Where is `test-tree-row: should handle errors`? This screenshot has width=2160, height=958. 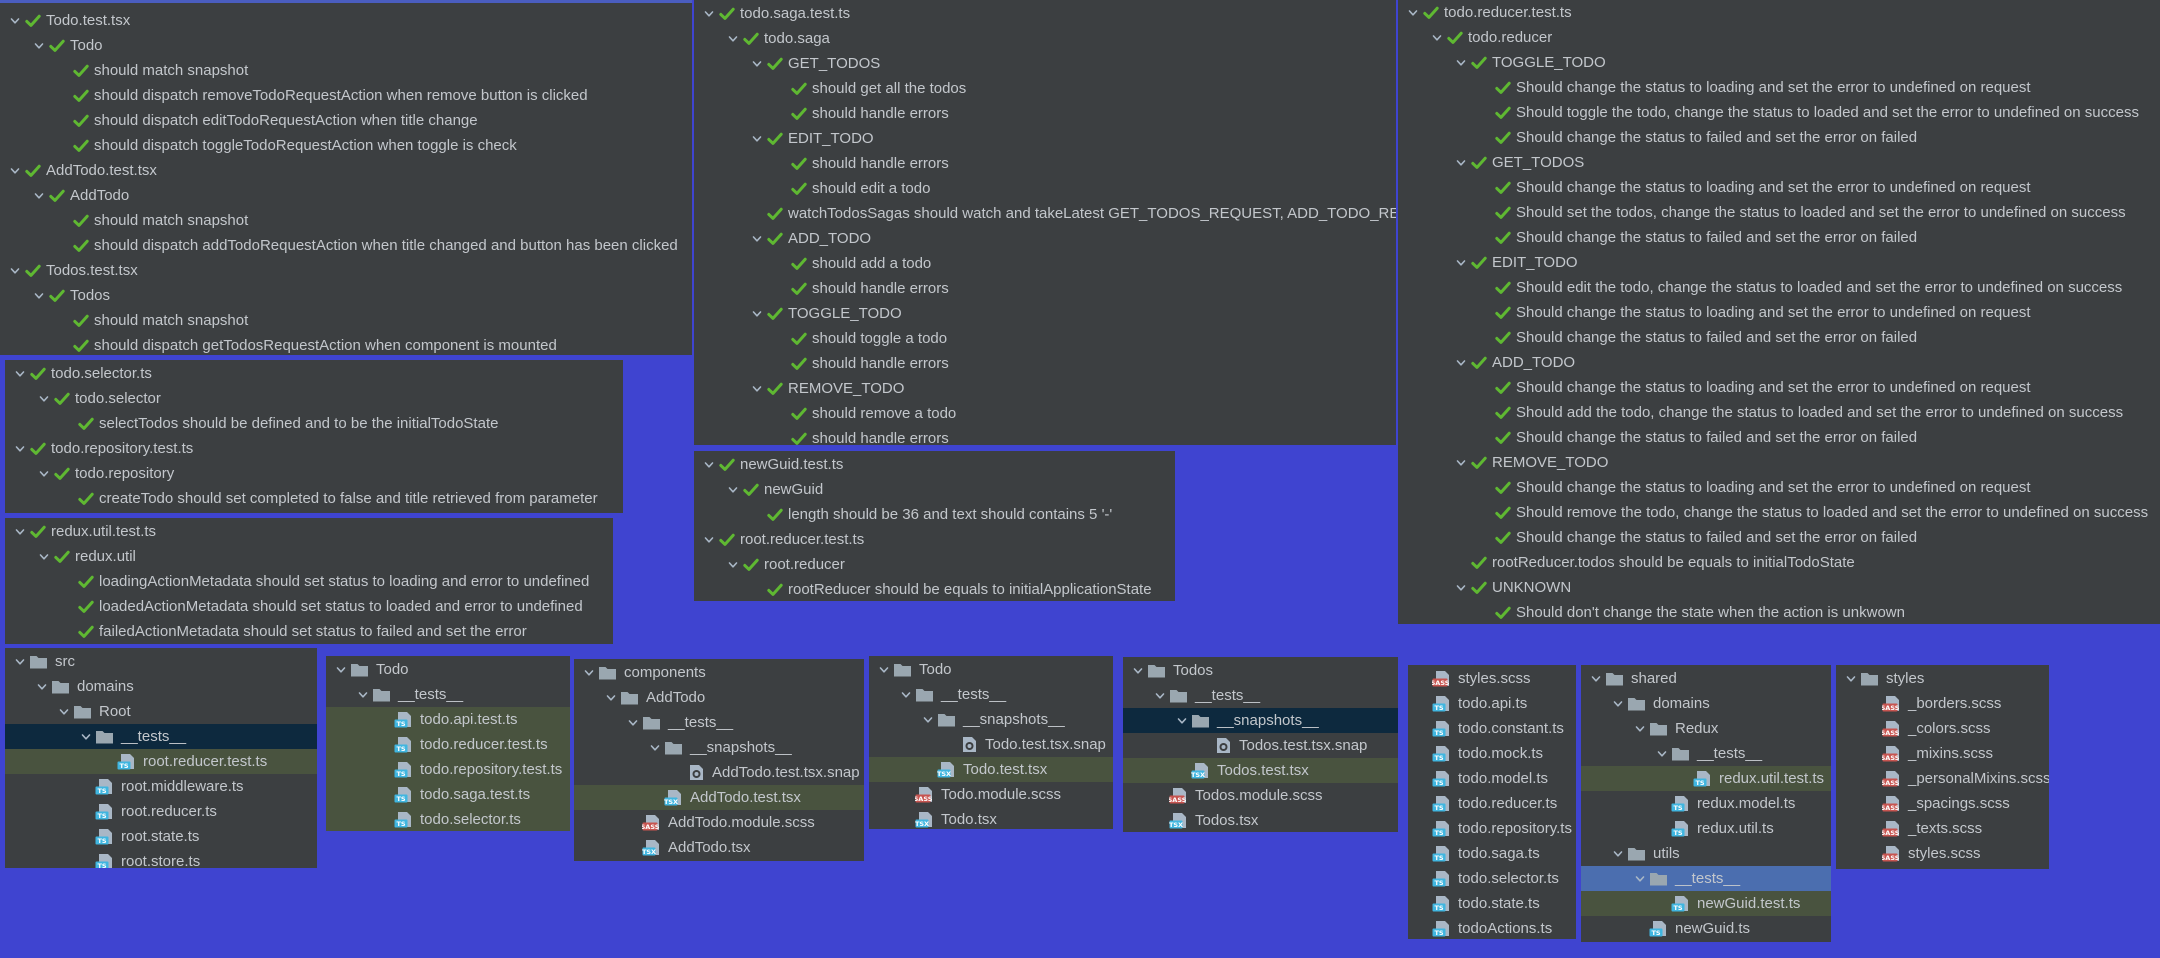
test-tree-row: should handle errors is located at coordinates (1045, 113).